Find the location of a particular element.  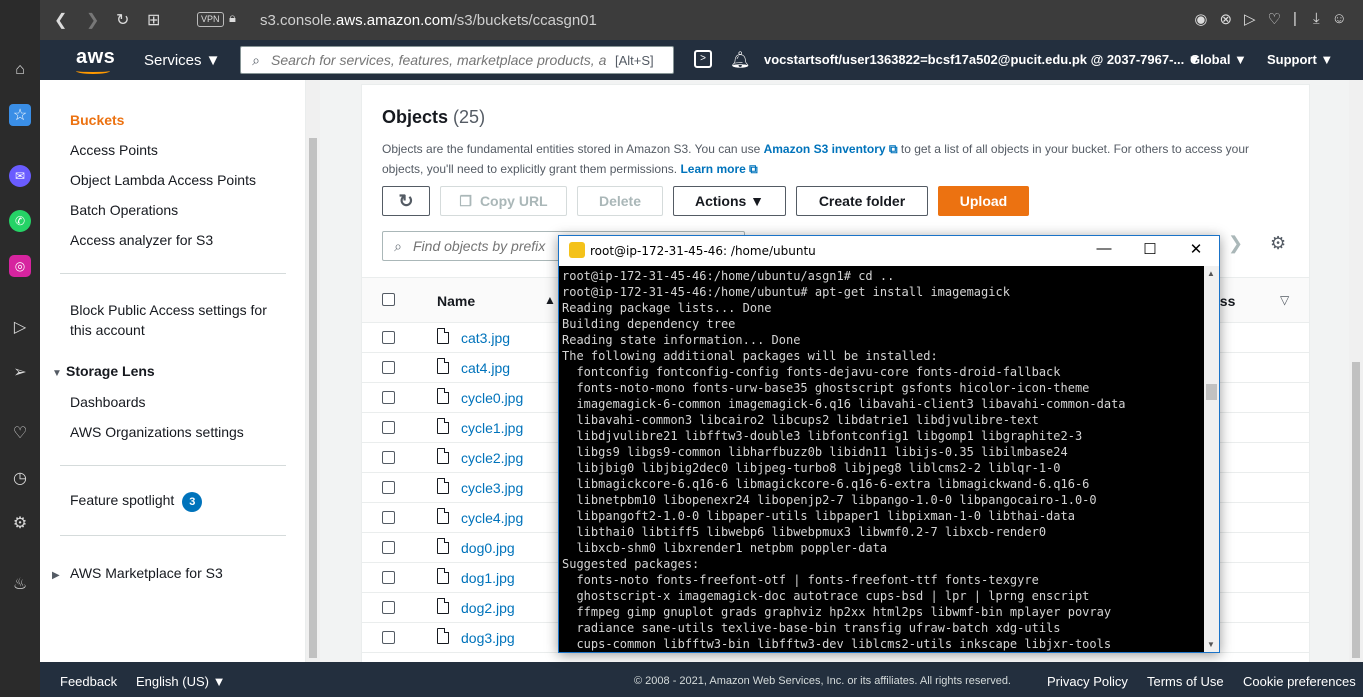

terms-link: Terms of Use is located at coordinates (1185, 681).